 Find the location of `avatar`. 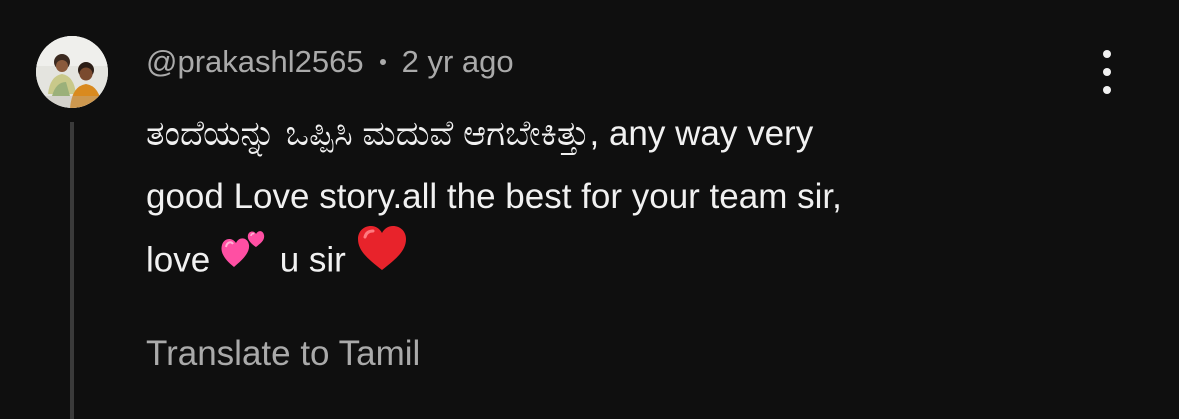

avatar is located at coordinates (72, 72).